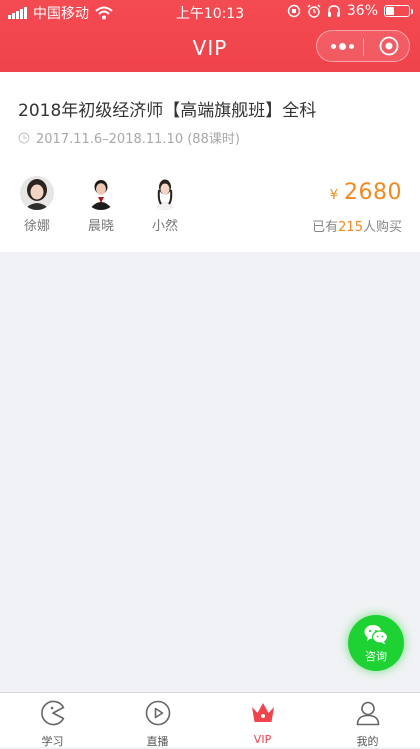 The image size is (420, 749). Describe the element at coordinates (138, 139) in the screenshot. I see `schedule-text: 2017.11.6–2018.11.10 (88课时)` at that location.